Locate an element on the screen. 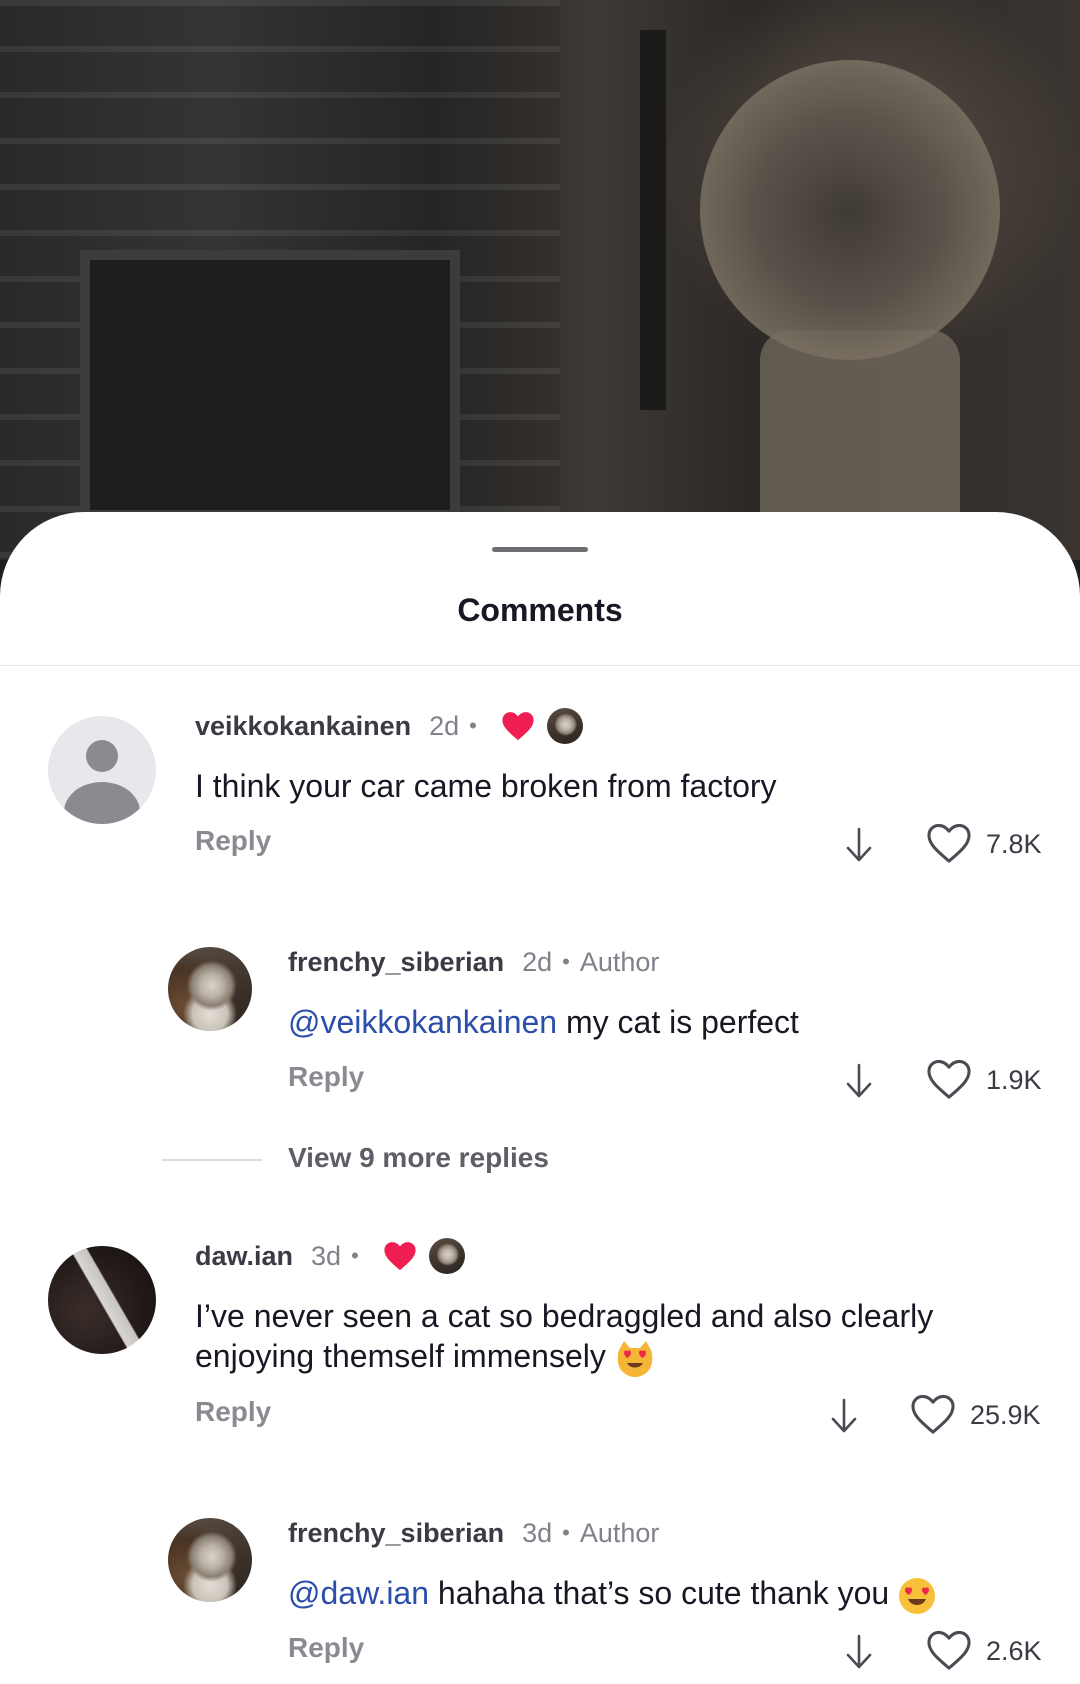 The width and height of the screenshot is (1080, 1684). comment-body: my cat is perfect is located at coordinates (682, 1022).